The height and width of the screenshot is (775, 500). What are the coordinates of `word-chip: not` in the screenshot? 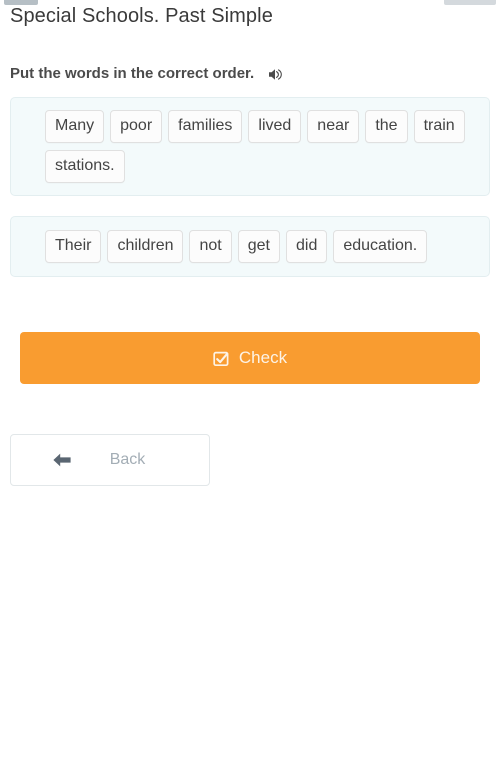 It's located at (210, 246).